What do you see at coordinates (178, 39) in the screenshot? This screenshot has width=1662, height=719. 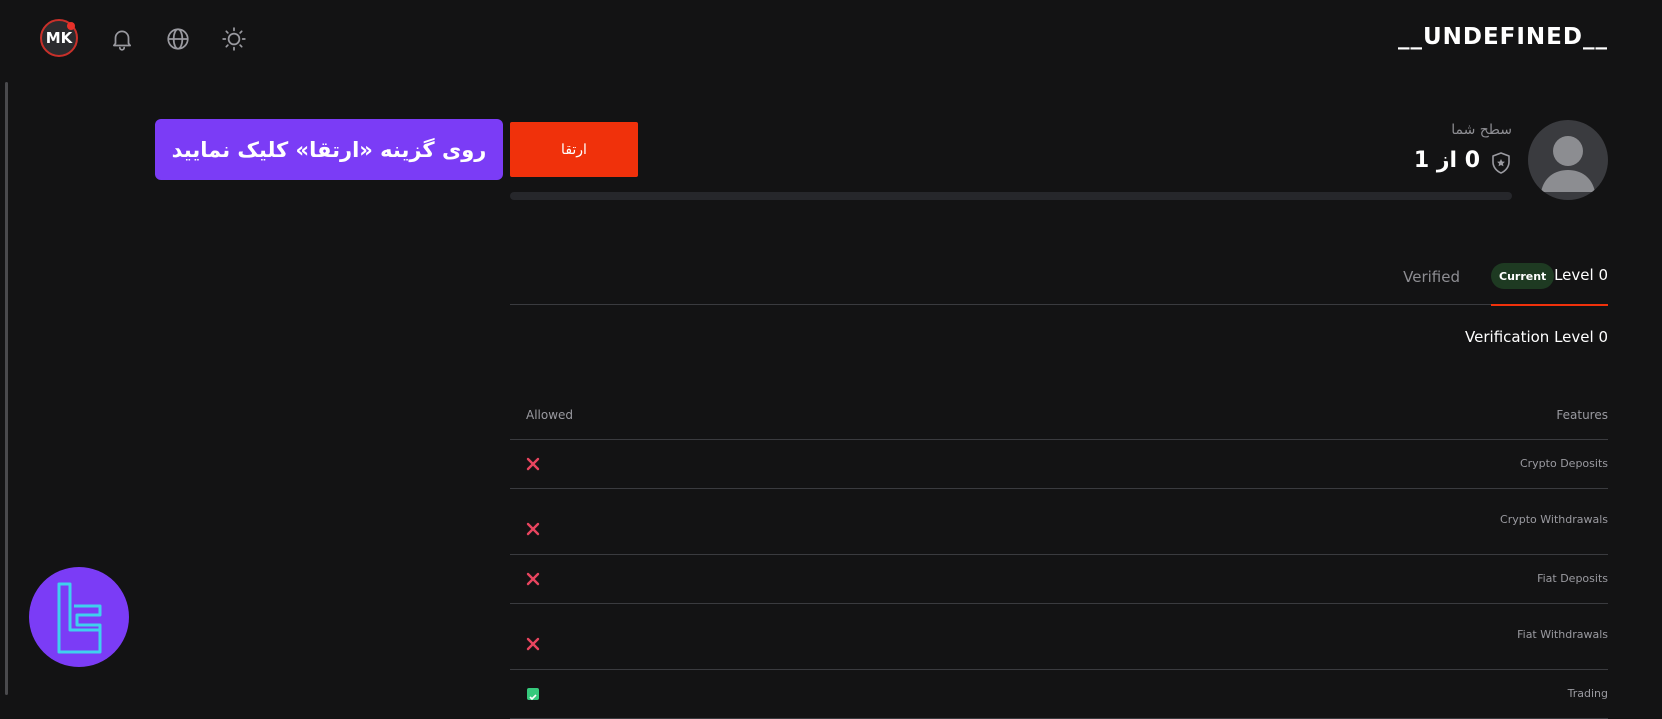 I see `globe-icon` at bounding box center [178, 39].